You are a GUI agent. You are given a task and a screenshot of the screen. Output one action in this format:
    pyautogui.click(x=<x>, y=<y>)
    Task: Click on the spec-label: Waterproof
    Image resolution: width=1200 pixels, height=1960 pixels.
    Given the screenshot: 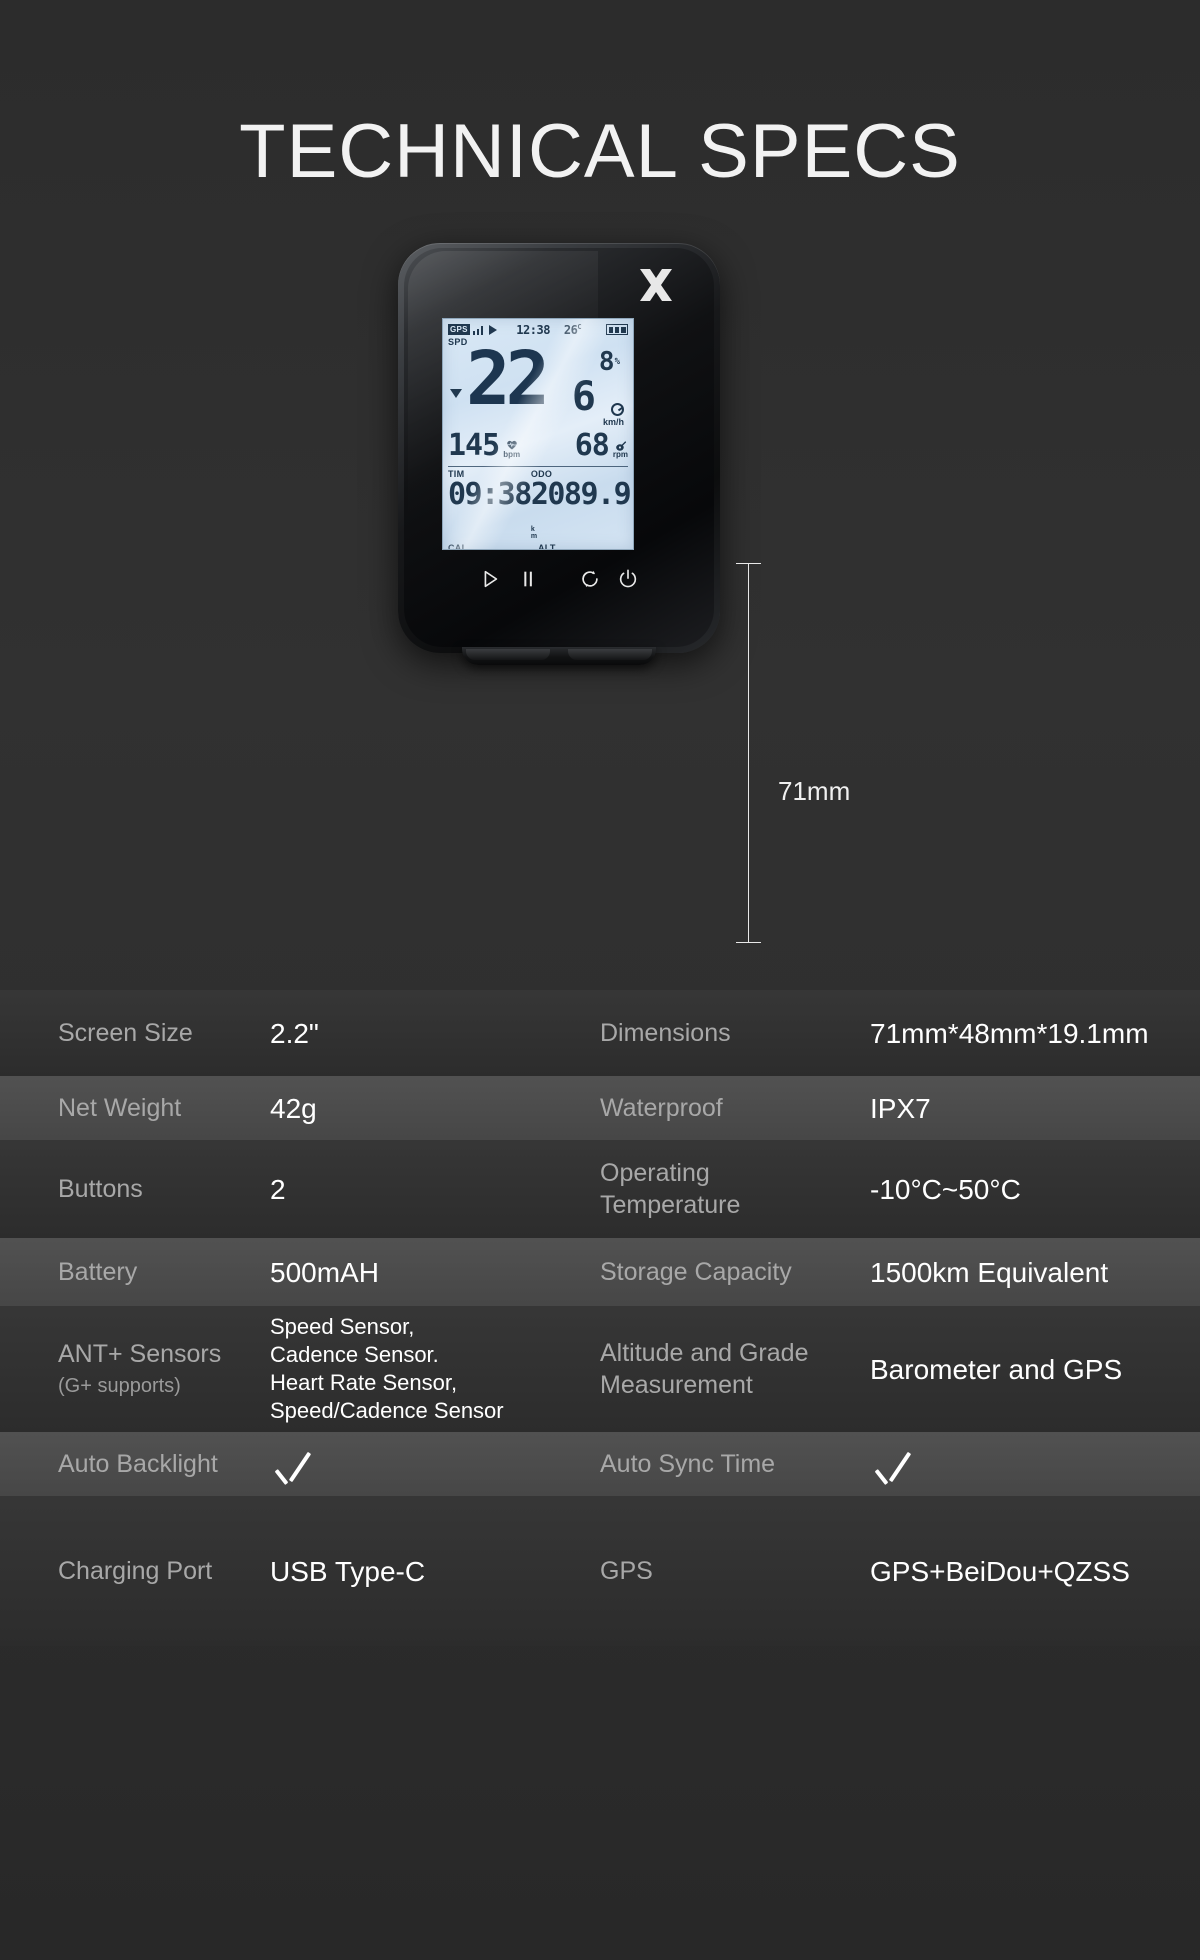 What is the action you would take?
    pyautogui.click(x=661, y=1107)
    